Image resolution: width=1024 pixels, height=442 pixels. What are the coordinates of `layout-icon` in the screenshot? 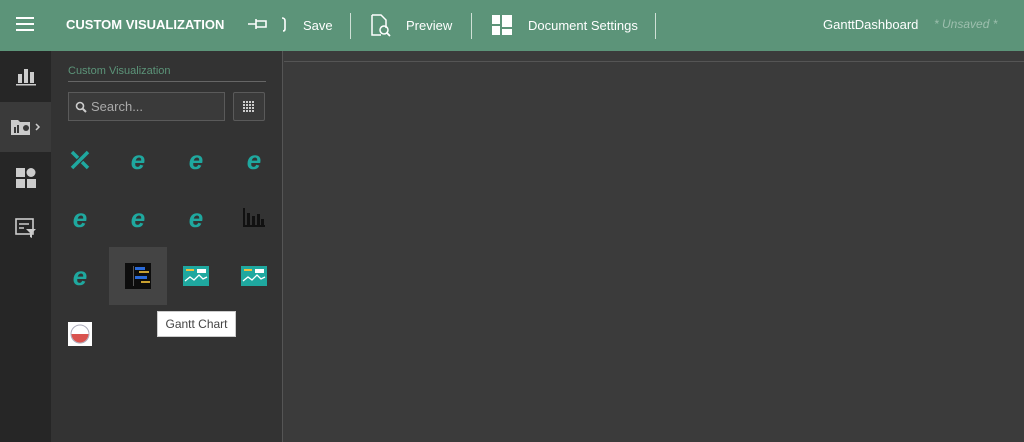 It's located at (502, 25).